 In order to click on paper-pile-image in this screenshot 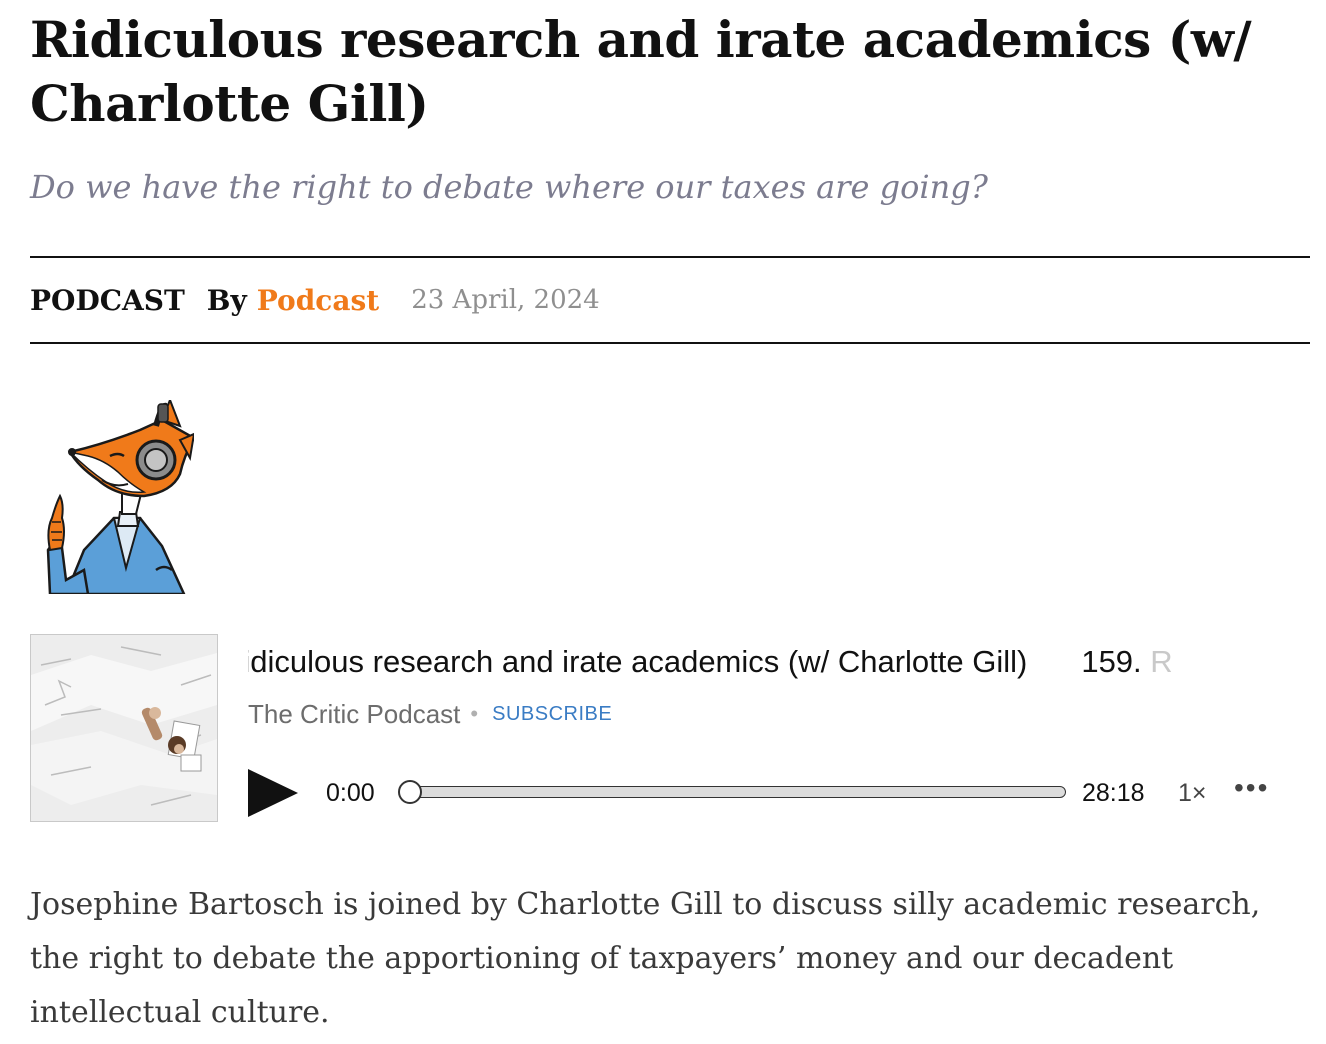, I will do `click(124, 728)`.